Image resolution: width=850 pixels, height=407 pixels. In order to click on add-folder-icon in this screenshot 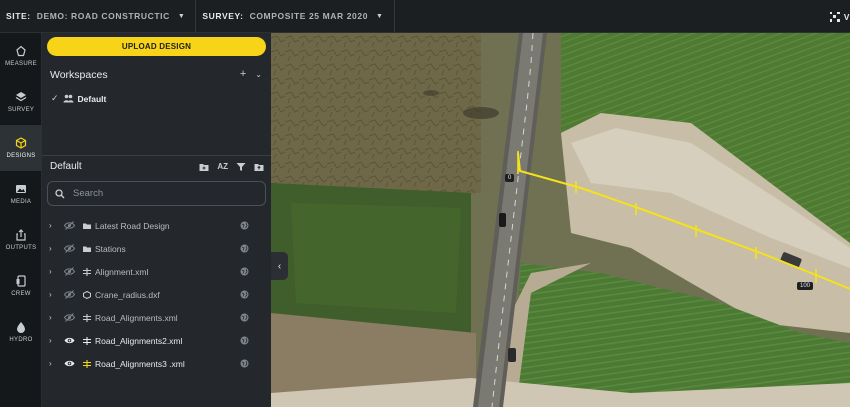, I will do `click(204, 167)`.